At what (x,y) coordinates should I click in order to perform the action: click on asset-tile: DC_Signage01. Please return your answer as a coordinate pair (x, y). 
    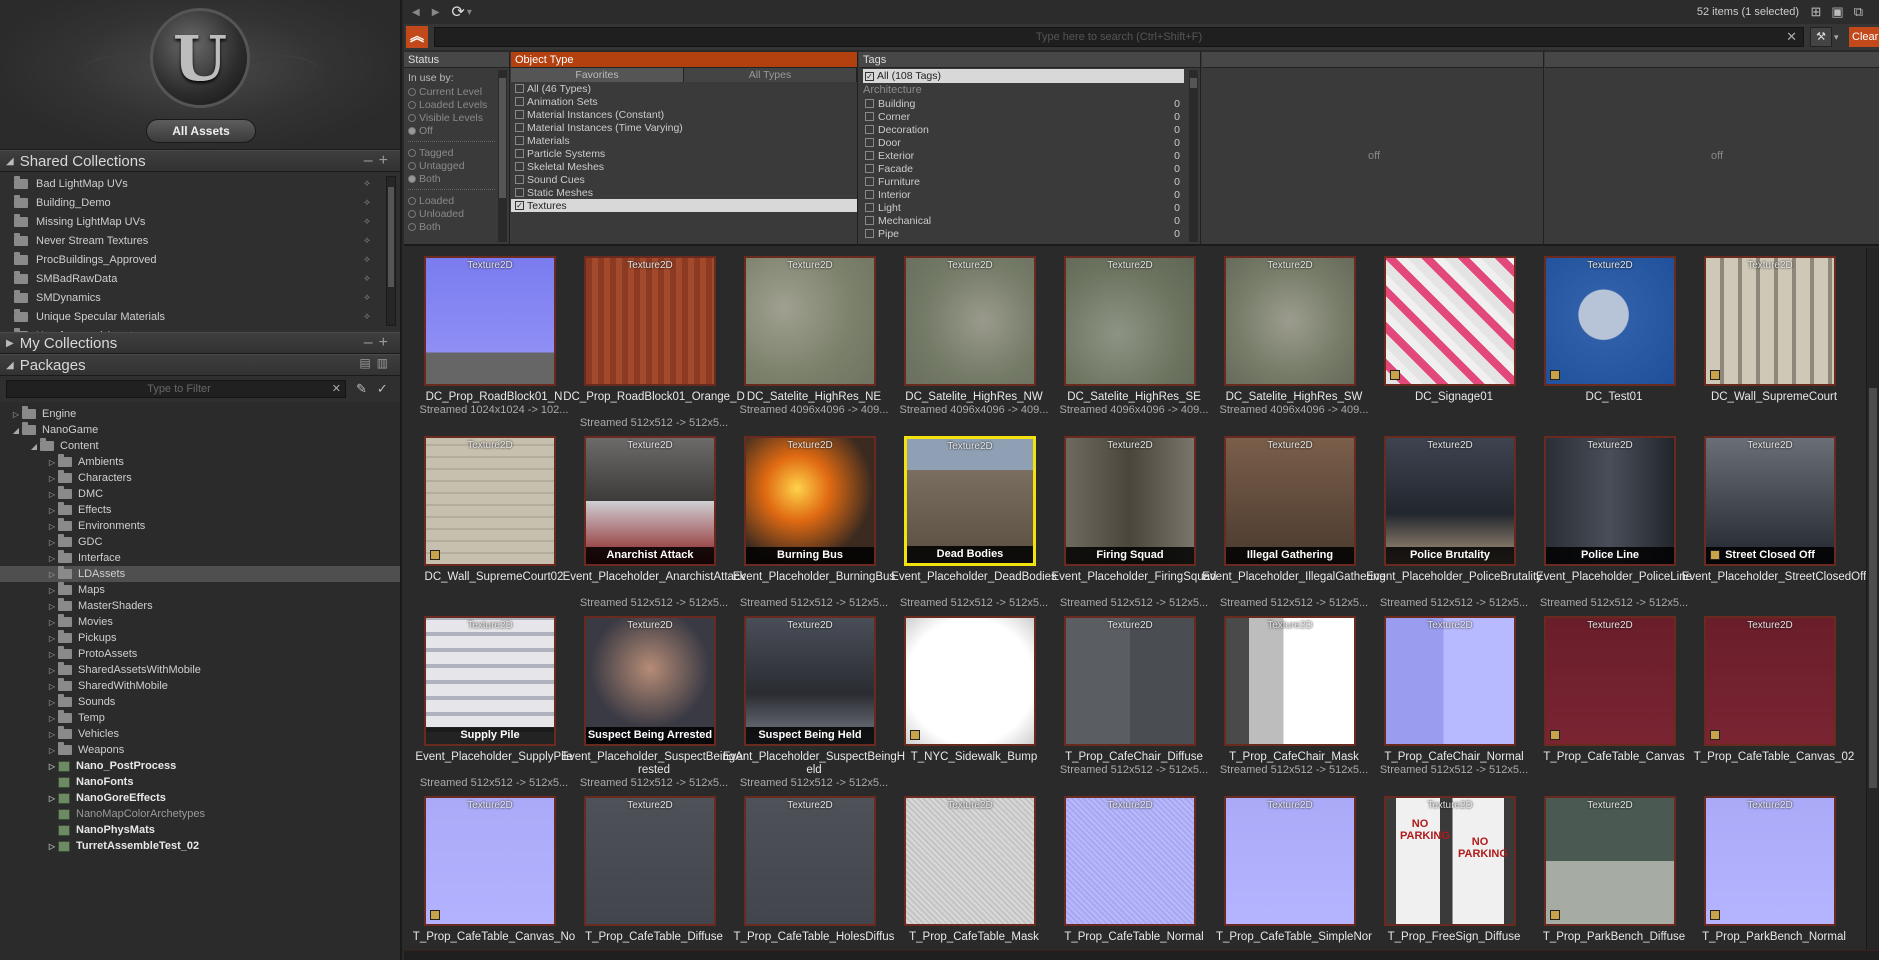
    Looking at the image, I should click on (1441, 343).